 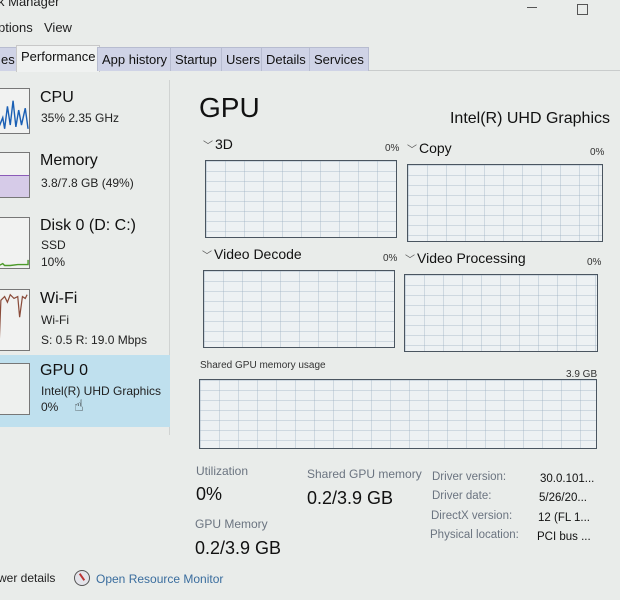 I want to click on tab-performance: Performance, so click(x=58, y=58).